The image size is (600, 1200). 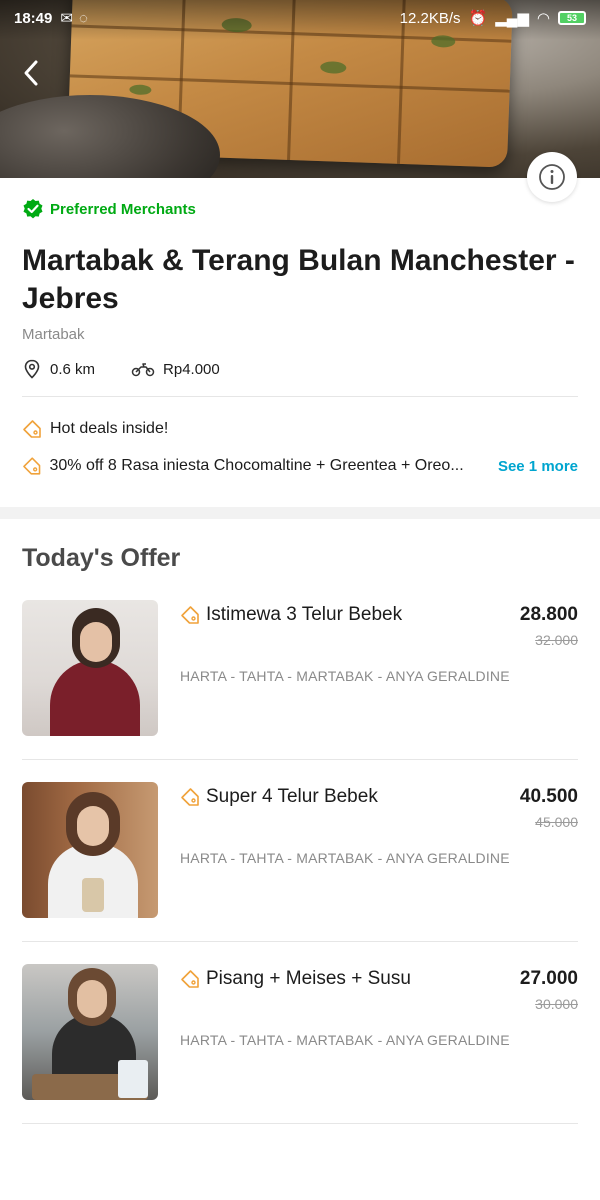 What do you see at coordinates (478, 18) in the screenshot?
I see `alarm-icon: ⏰` at bounding box center [478, 18].